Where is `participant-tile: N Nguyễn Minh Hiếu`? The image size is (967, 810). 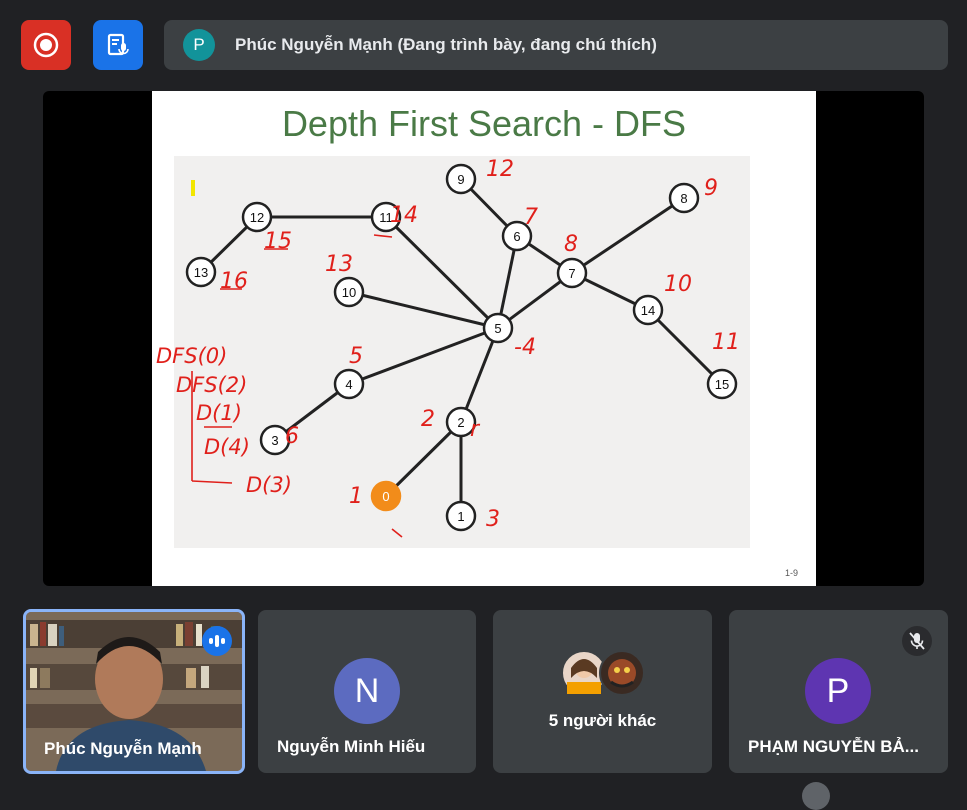
participant-tile: N Nguyễn Minh Hiếu is located at coordinates (367, 691).